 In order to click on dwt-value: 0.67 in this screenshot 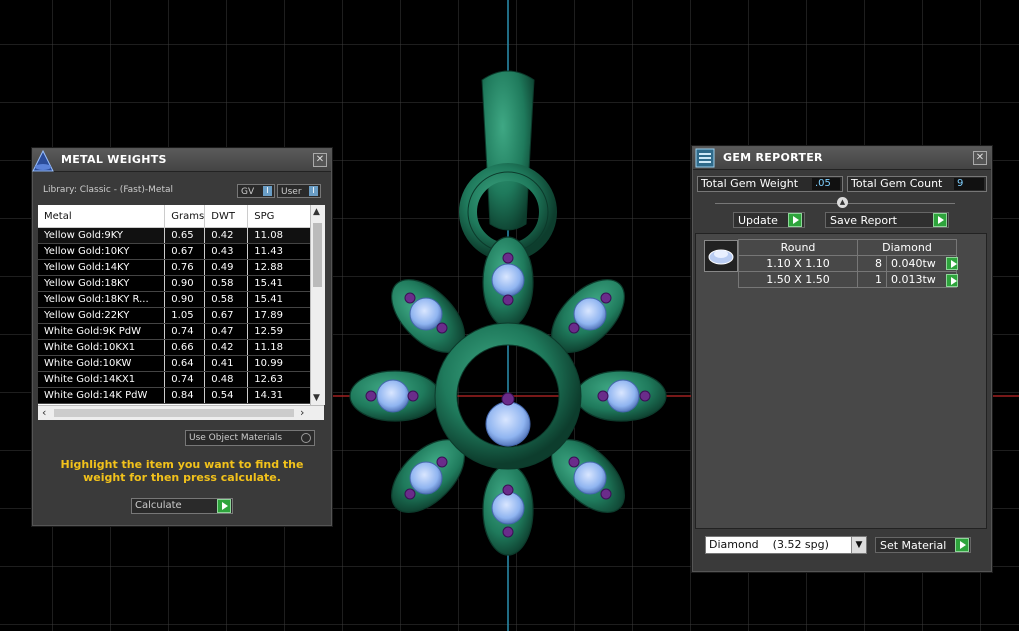, I will do `click(226, 315)`.